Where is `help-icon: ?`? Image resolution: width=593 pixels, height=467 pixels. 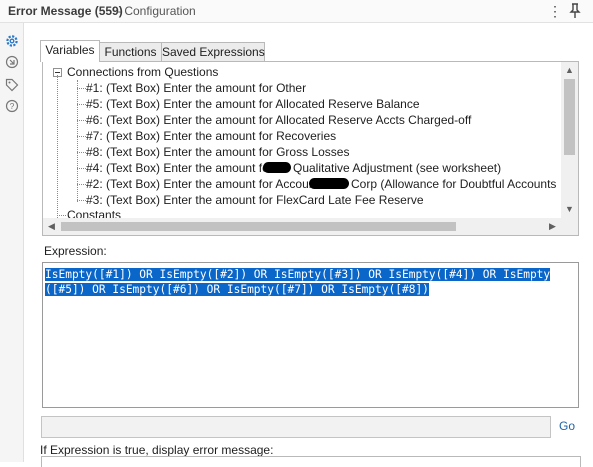
help-icon: ? is located at coordinates (12, 106).